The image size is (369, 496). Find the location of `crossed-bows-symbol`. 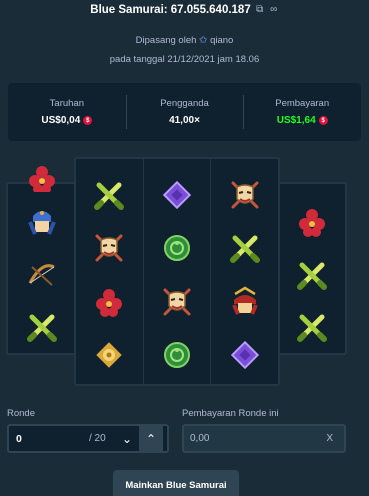

crossed-bows-symbol is located at coordinates (42, 275).